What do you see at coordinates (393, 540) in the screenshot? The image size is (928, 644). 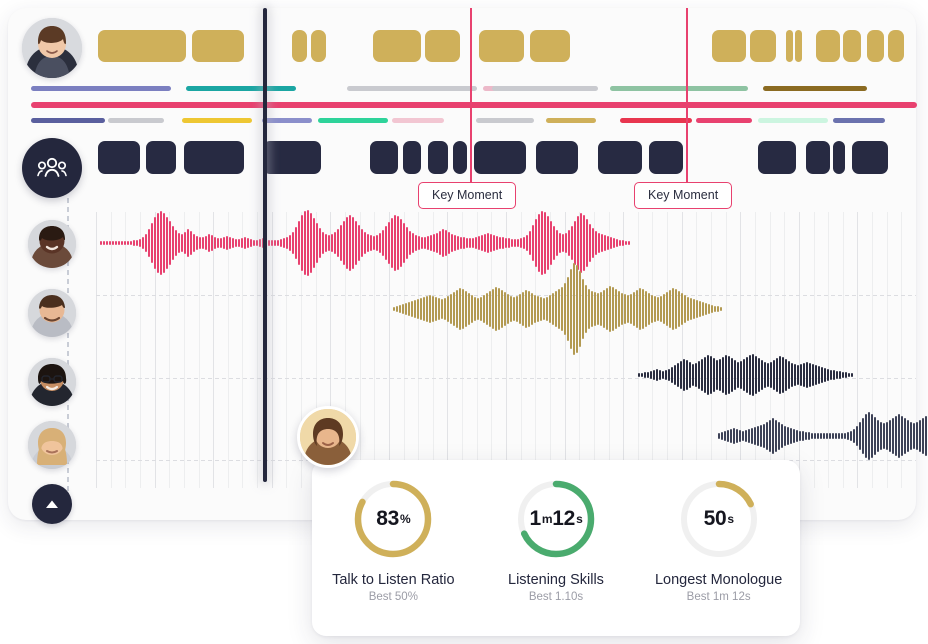 I see `metric-talk-to-listen-ratio: 83% Talk to Listen Ratio Best 50%` at bounding box center [393, 540].